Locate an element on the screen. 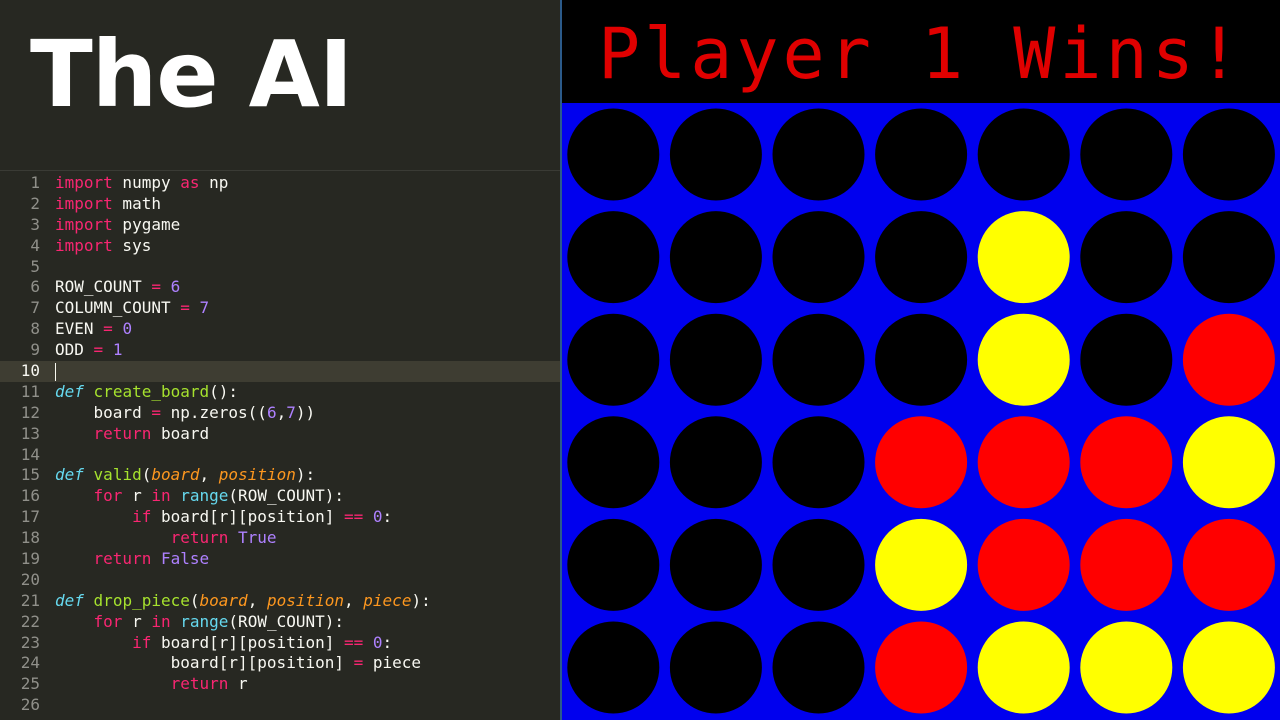 The height and width of the screenshot is (720, 1280). line-number: 13 is located at coordinates (30, 433).